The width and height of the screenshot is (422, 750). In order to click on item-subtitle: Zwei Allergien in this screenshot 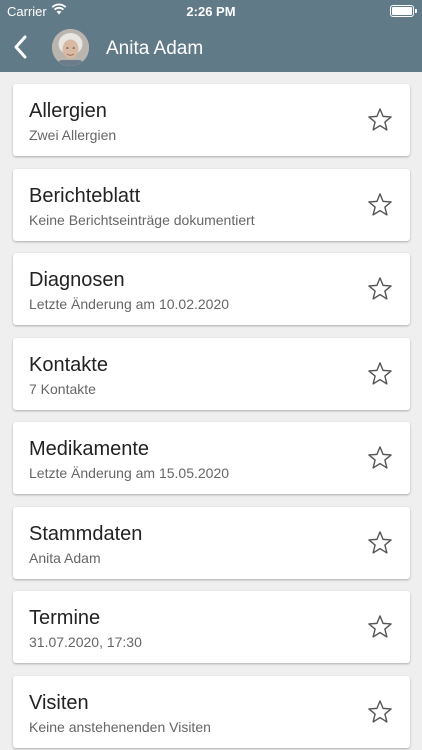, I will do `click(73, 135)`.